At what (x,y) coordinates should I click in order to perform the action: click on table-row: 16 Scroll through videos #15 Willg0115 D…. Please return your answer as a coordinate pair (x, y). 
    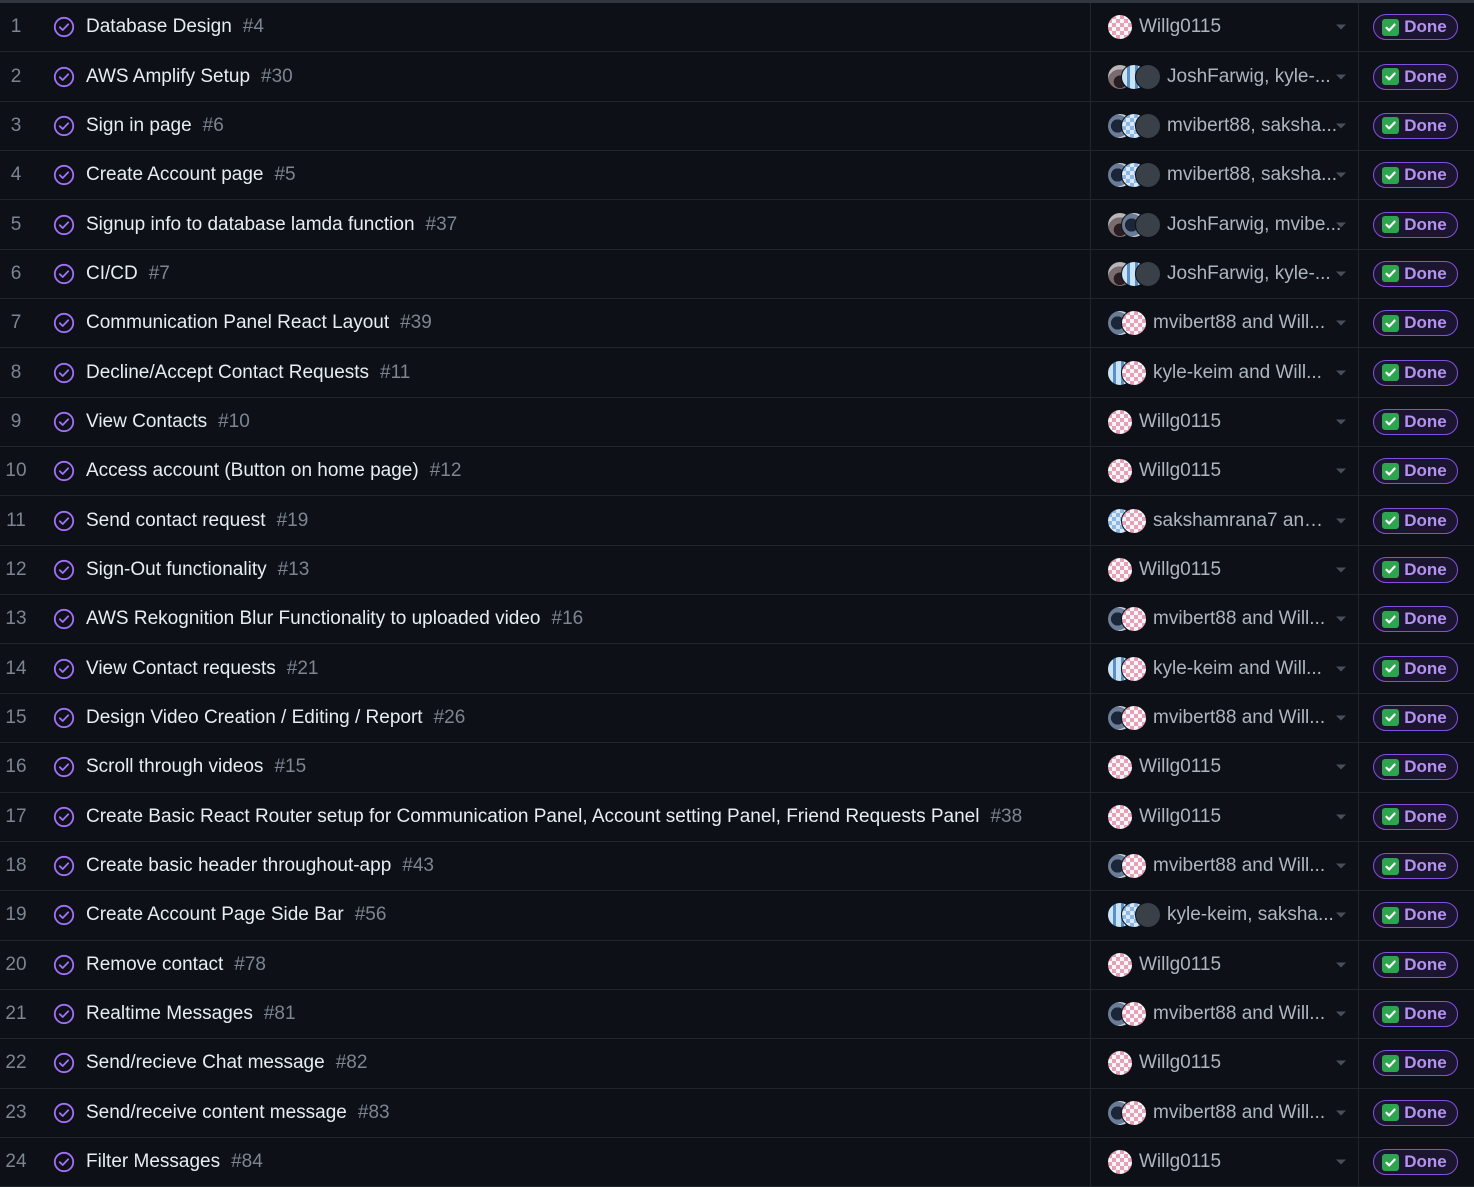
    Looking at the image, I should click on (737, 768).